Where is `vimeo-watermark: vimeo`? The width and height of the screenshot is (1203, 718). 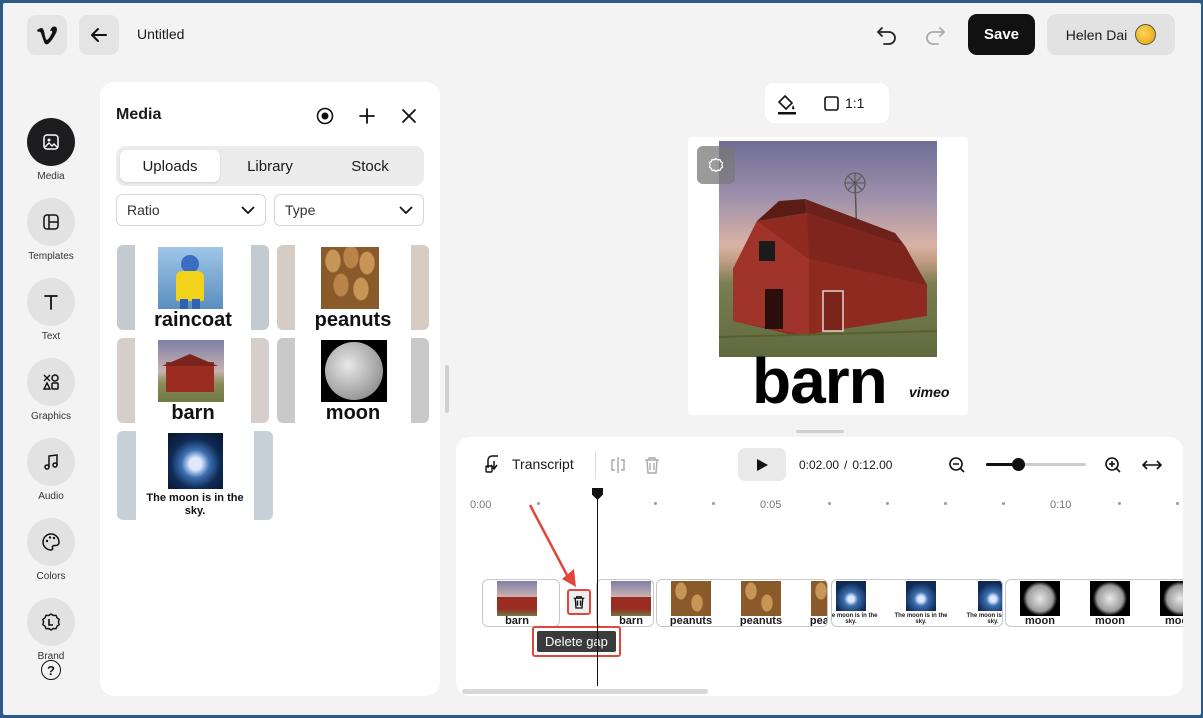 vimeo-watermark: vimeo is located at coordinates (929, 392).